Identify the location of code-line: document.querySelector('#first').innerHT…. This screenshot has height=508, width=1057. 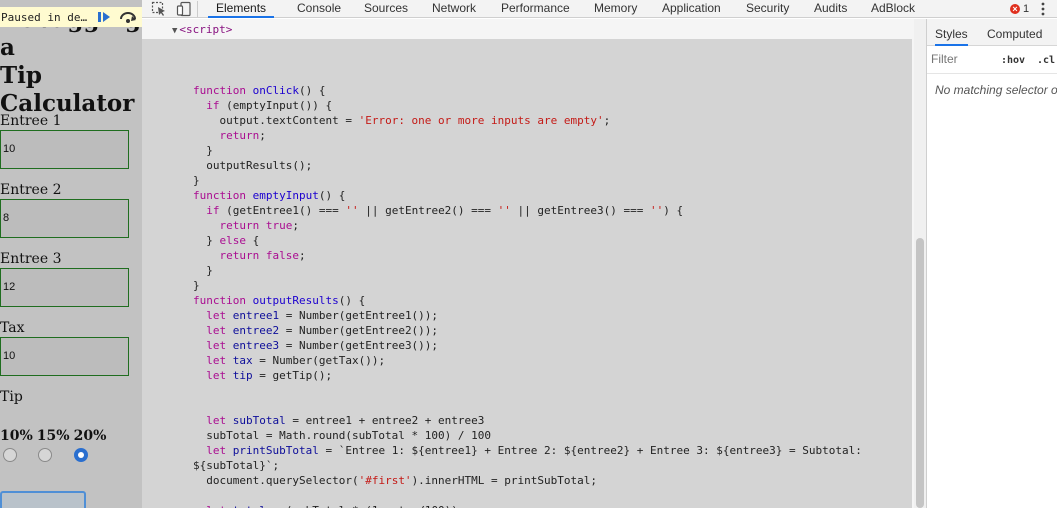
(395, 480).